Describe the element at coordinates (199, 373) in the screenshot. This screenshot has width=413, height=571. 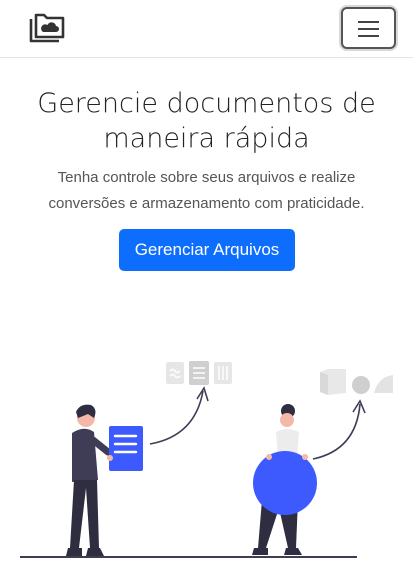
I see `document-type-icons` at that location.